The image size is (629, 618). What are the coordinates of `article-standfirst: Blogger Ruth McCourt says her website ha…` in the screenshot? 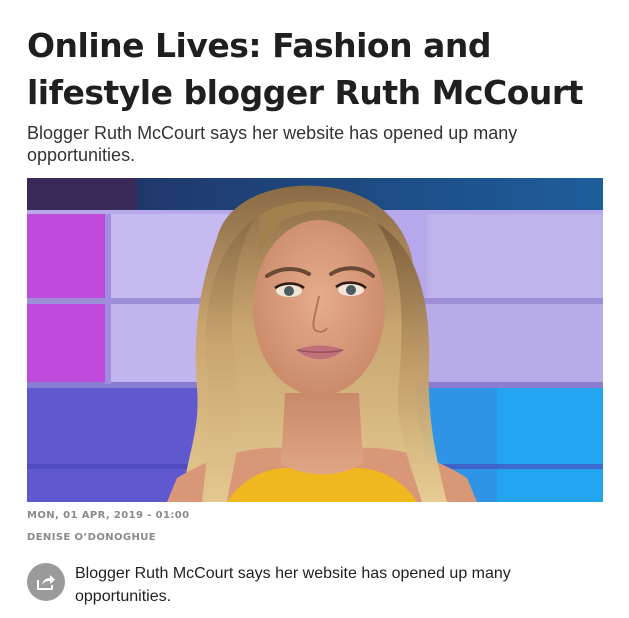 It's located at (272, 144).